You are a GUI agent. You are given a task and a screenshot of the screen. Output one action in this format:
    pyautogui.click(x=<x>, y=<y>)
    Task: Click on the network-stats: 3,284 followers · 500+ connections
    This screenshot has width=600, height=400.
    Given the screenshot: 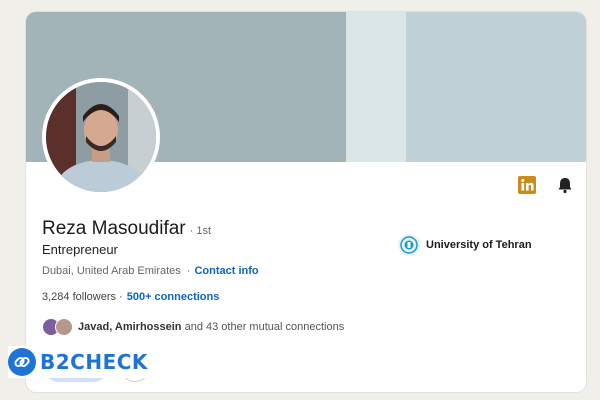 What is the action you would take?
    pyautogui.click(x=130, y=297)
    